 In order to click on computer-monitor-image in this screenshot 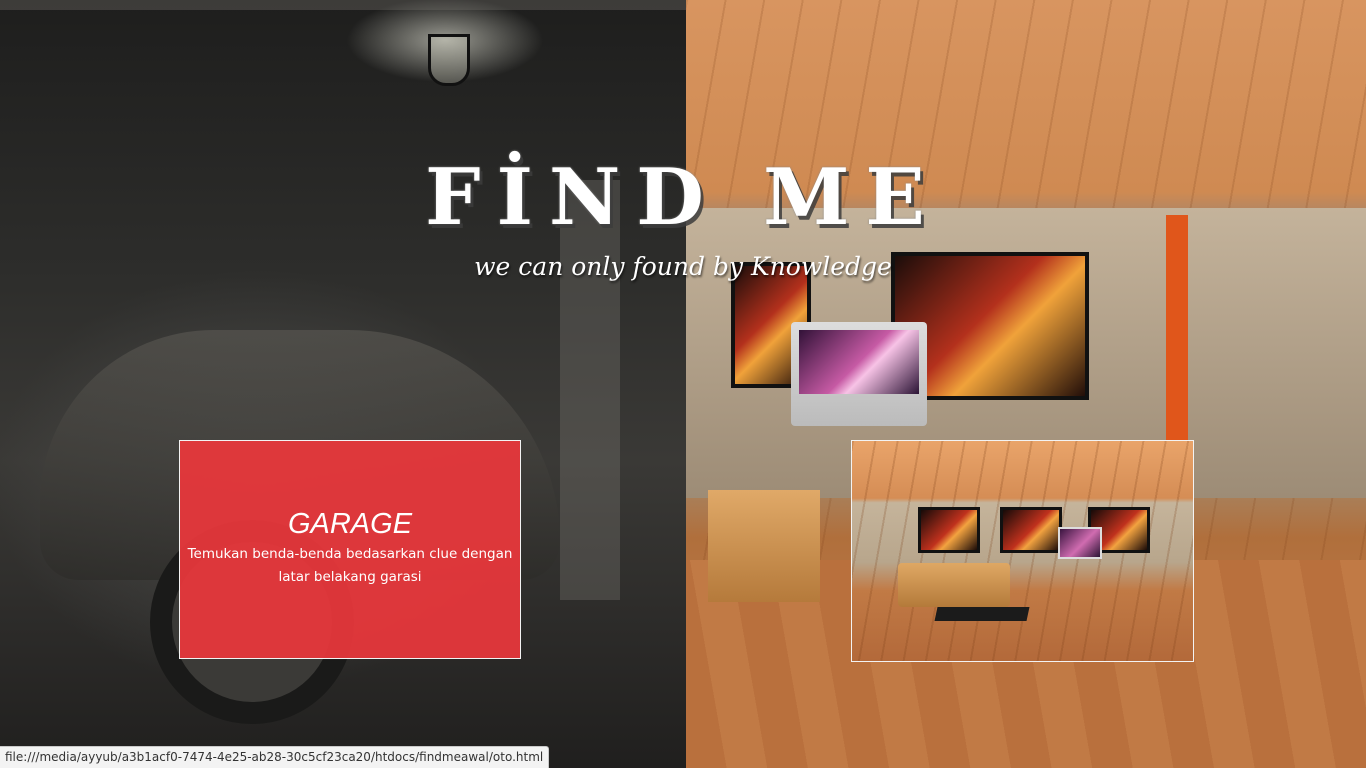, I will do `click(859, 374)`.